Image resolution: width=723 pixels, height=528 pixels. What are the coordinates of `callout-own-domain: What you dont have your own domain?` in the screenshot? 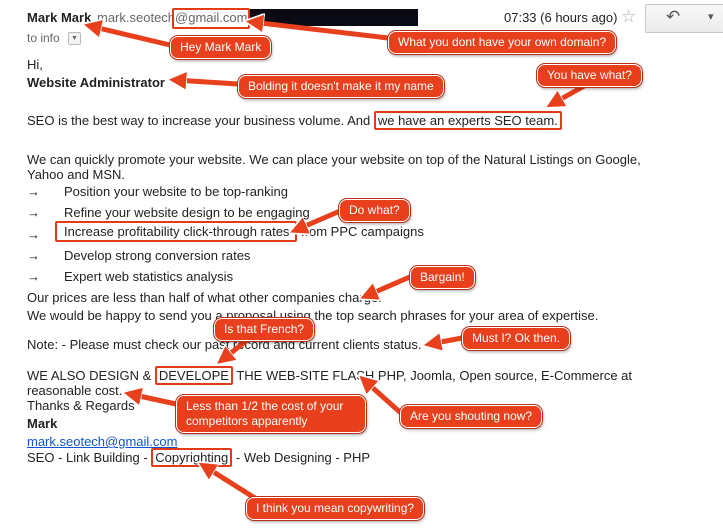 It's located at (502, 42).